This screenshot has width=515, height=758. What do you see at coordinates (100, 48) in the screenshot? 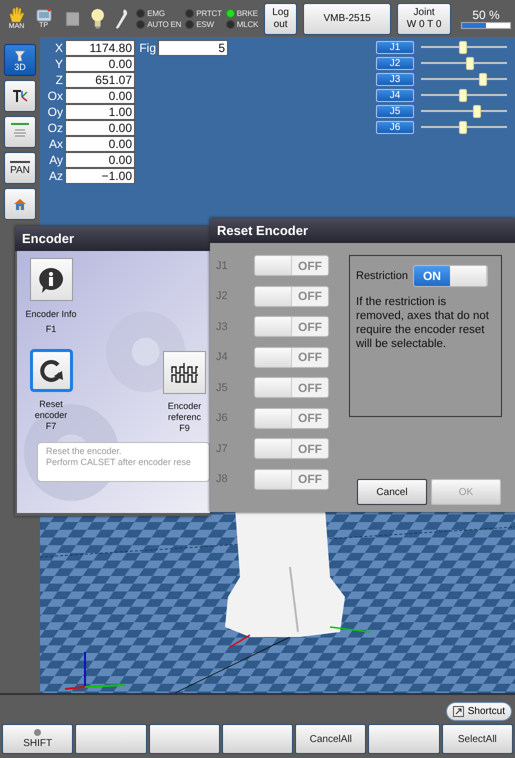
I see `coordinate-value: 1174.80` at bounding box center [100, 48].